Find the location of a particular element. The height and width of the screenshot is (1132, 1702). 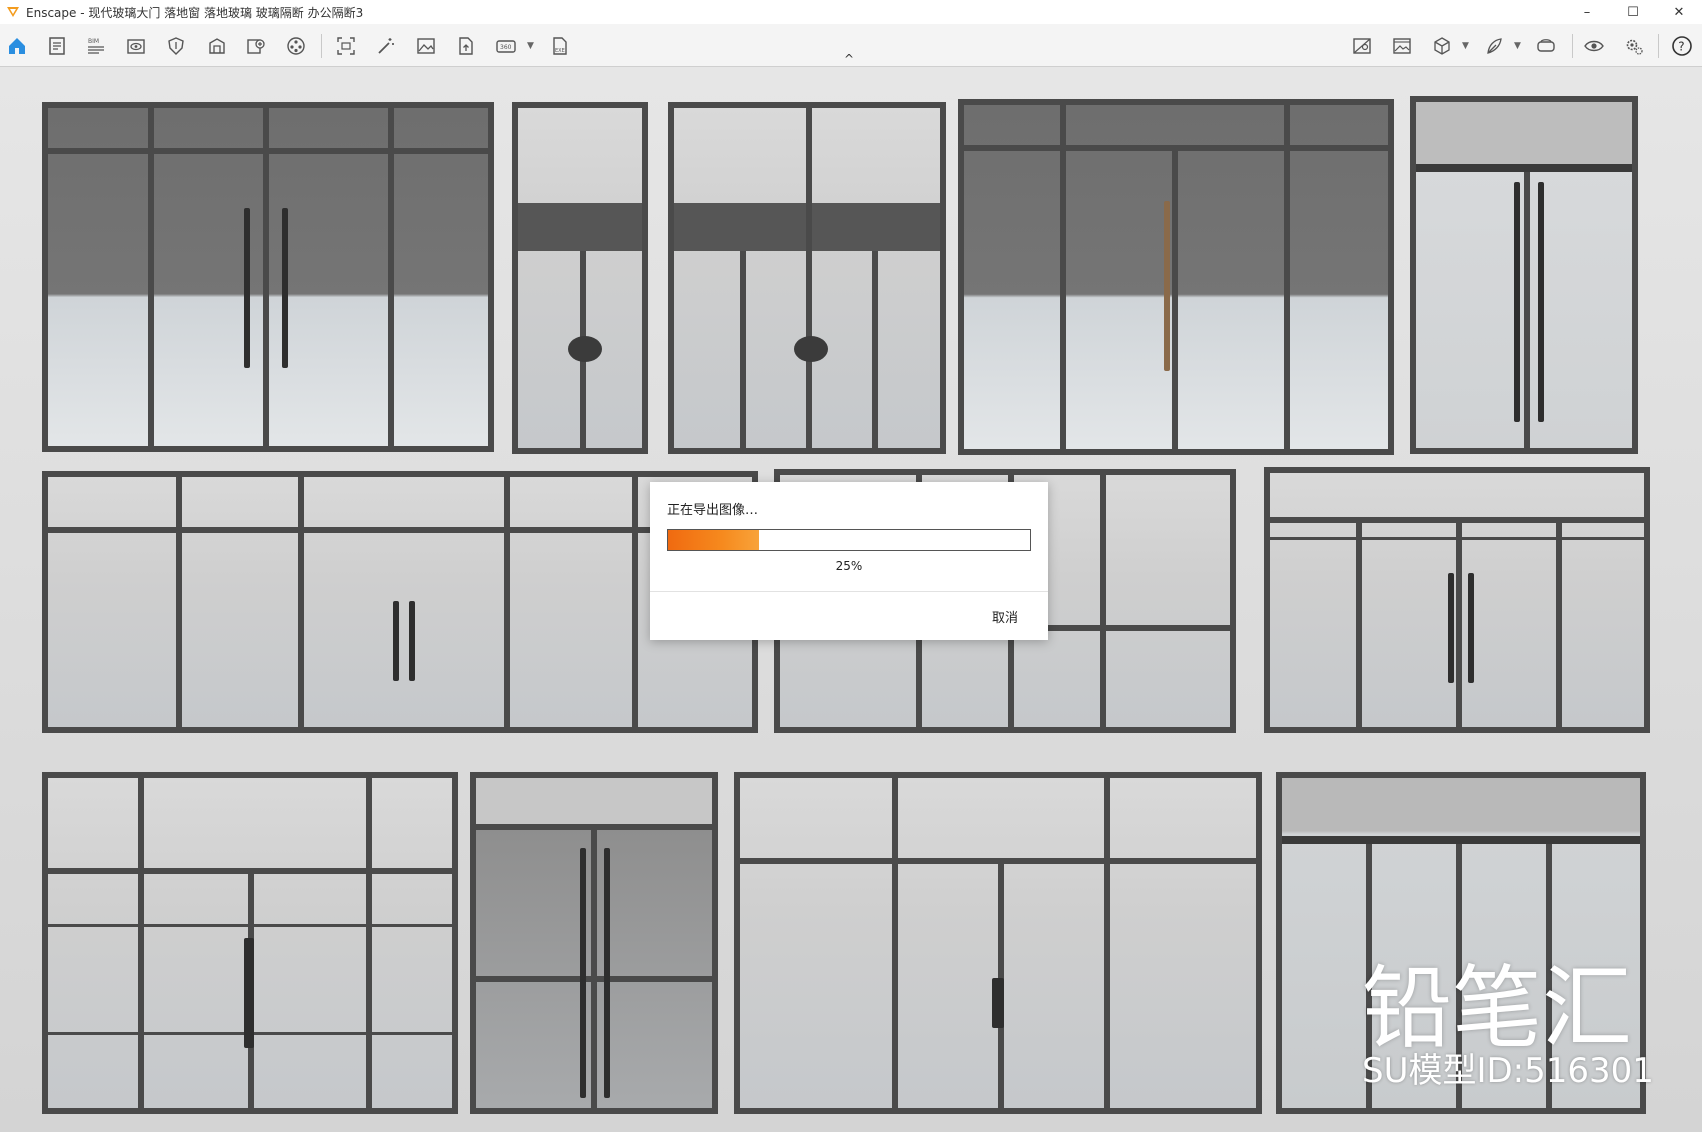

minimize-button: – is located at coordinates (1587, 12).